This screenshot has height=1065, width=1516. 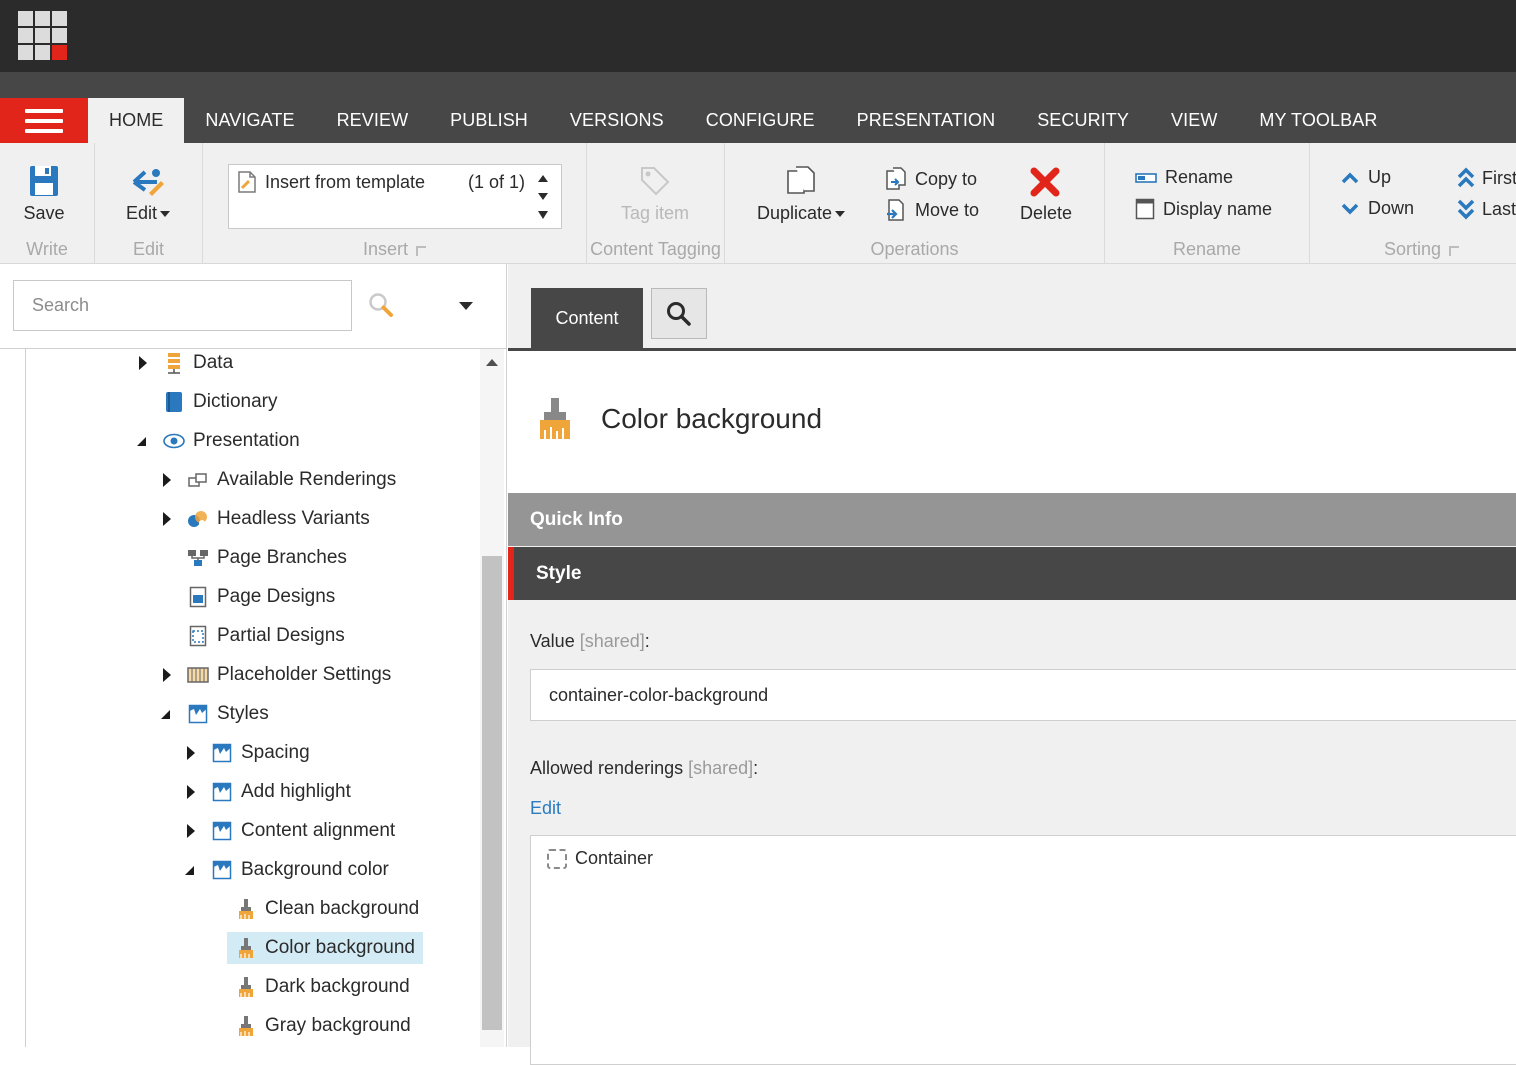 I want to click on search-input: Search, so click(x=182, y=305).